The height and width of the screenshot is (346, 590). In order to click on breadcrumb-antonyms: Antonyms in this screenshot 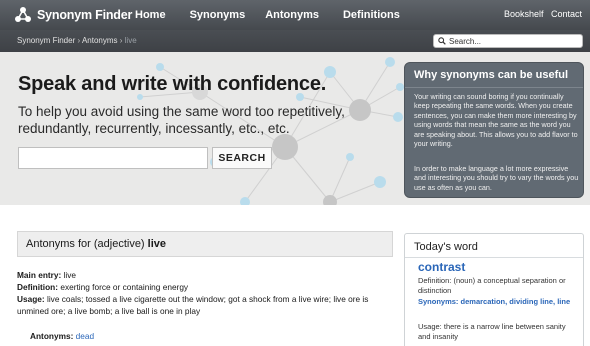, I will do `click(100, 40)`.